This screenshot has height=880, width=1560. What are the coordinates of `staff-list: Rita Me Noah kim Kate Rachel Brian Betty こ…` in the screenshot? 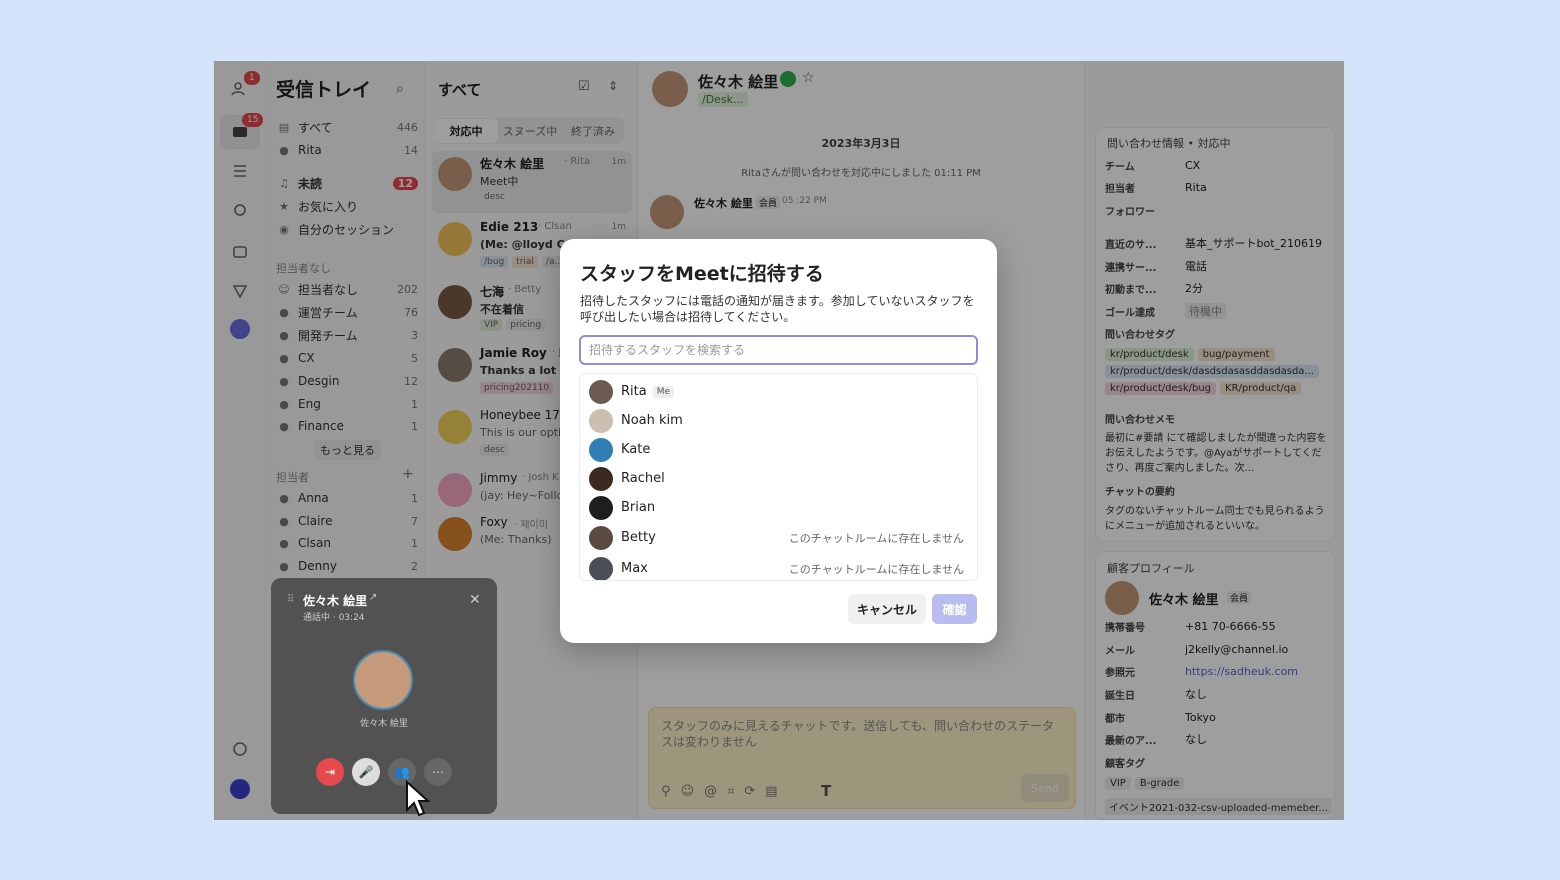 It's located at (778, 477).